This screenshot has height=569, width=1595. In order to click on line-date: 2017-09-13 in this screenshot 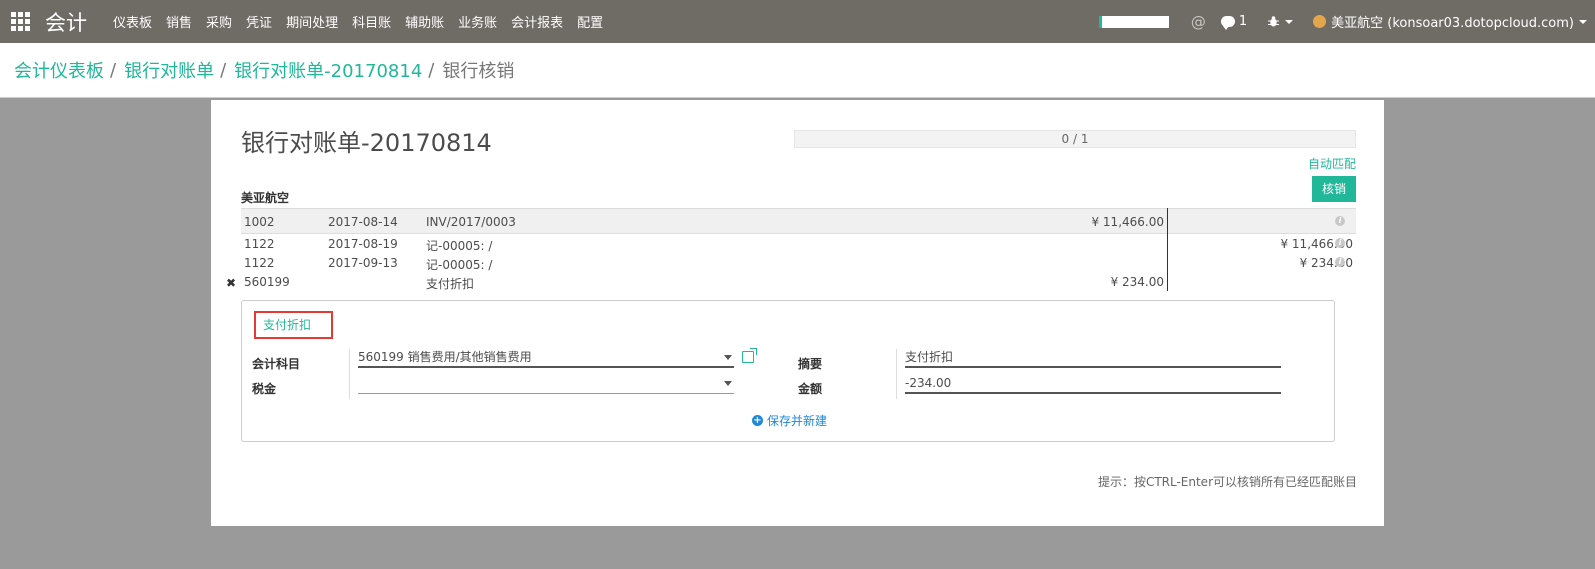, I will do `click(363, 263)`.